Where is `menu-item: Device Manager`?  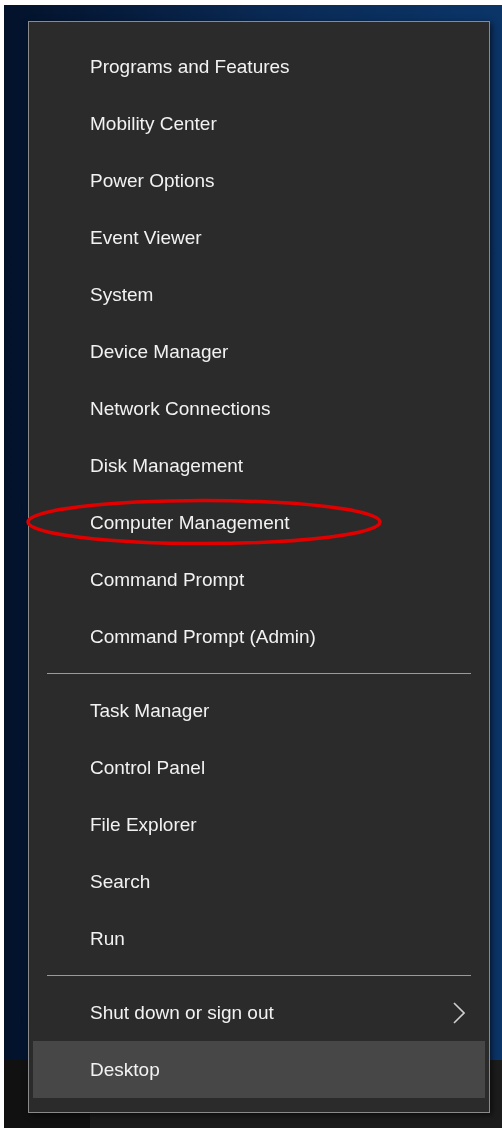 menu-item: Device Manager is located at coordinates (259, 351).